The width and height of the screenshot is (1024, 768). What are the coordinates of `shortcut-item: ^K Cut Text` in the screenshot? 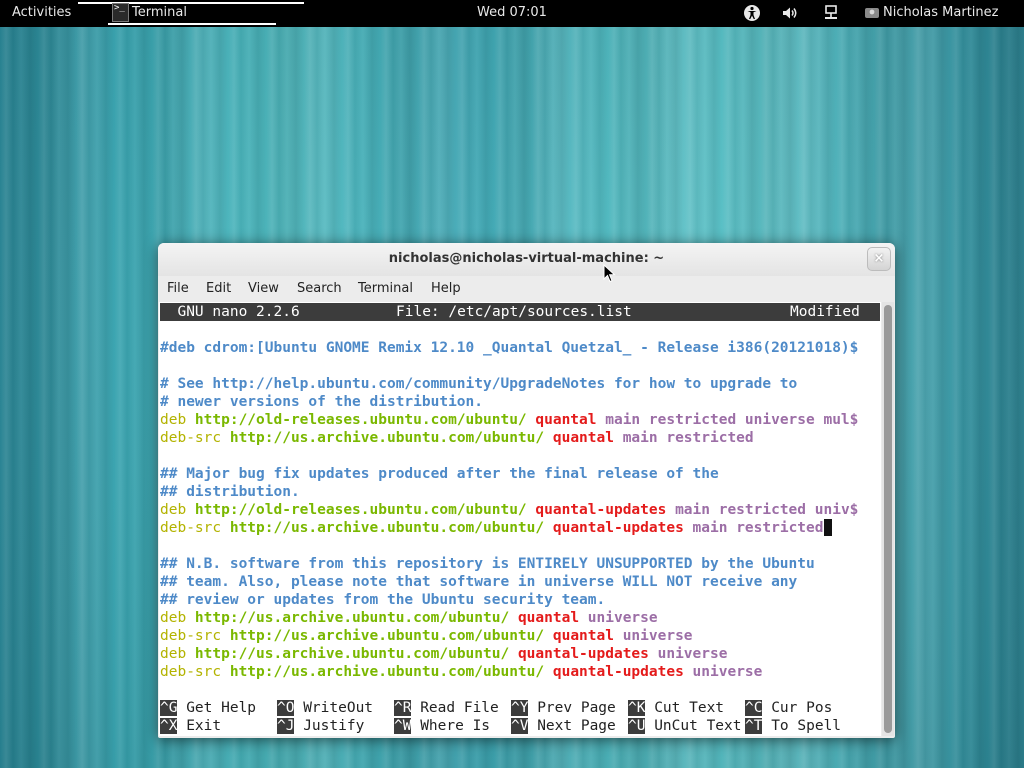 It's located at (685, 708).